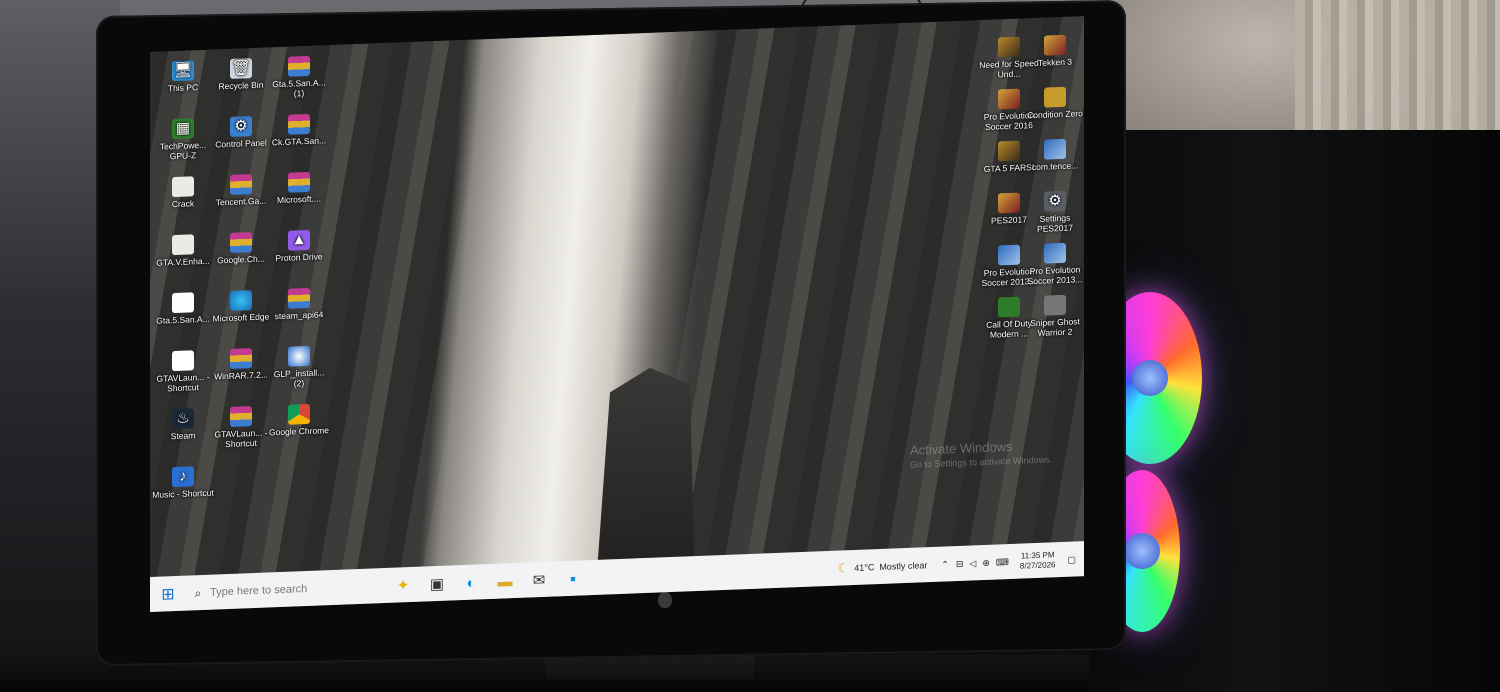 Image resolution: width=1500 pixels, height=692 pixels. Describe the element at coordinates (1009, 47) in the screenshot. I see `need-for-speed-icon` at that location.